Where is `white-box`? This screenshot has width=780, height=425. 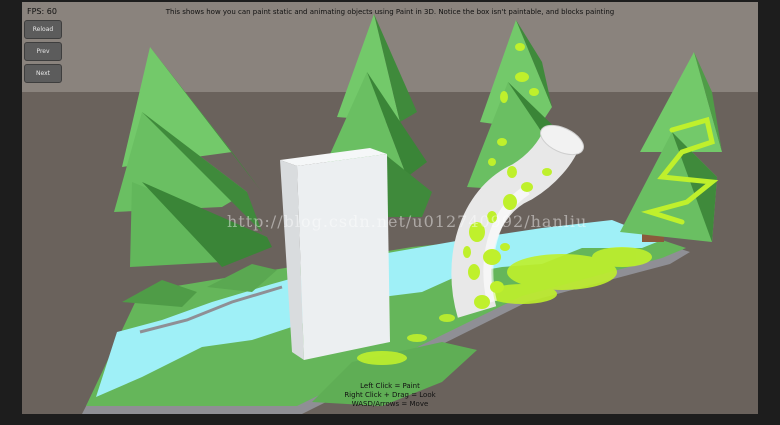 white-box is located at coordinates (335, 254).